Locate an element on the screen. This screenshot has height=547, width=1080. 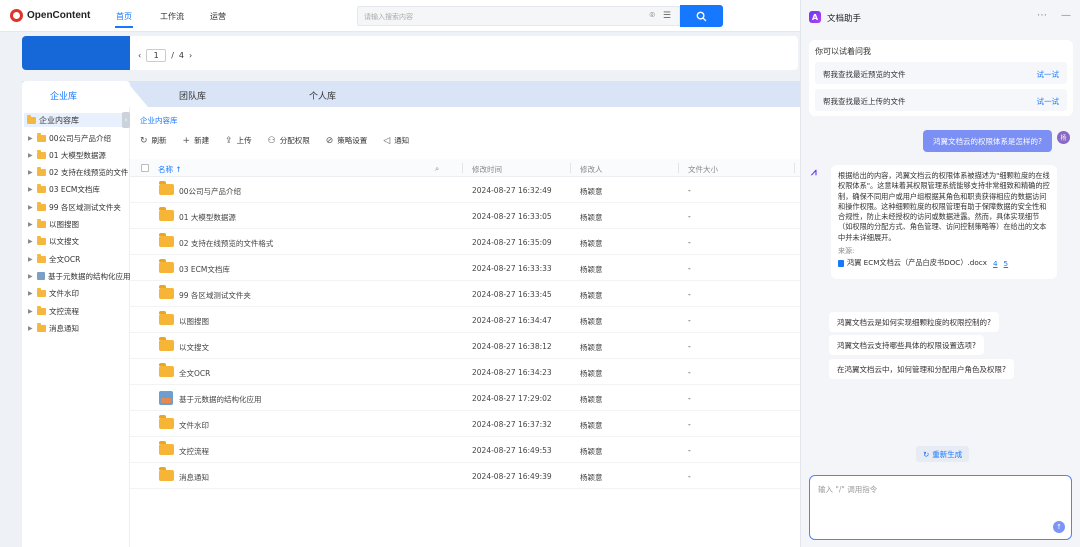
table-row: 03 ECM文档库 2024-08-27 16:33:33 杨颖意 - is located at coordinates (465, 268).